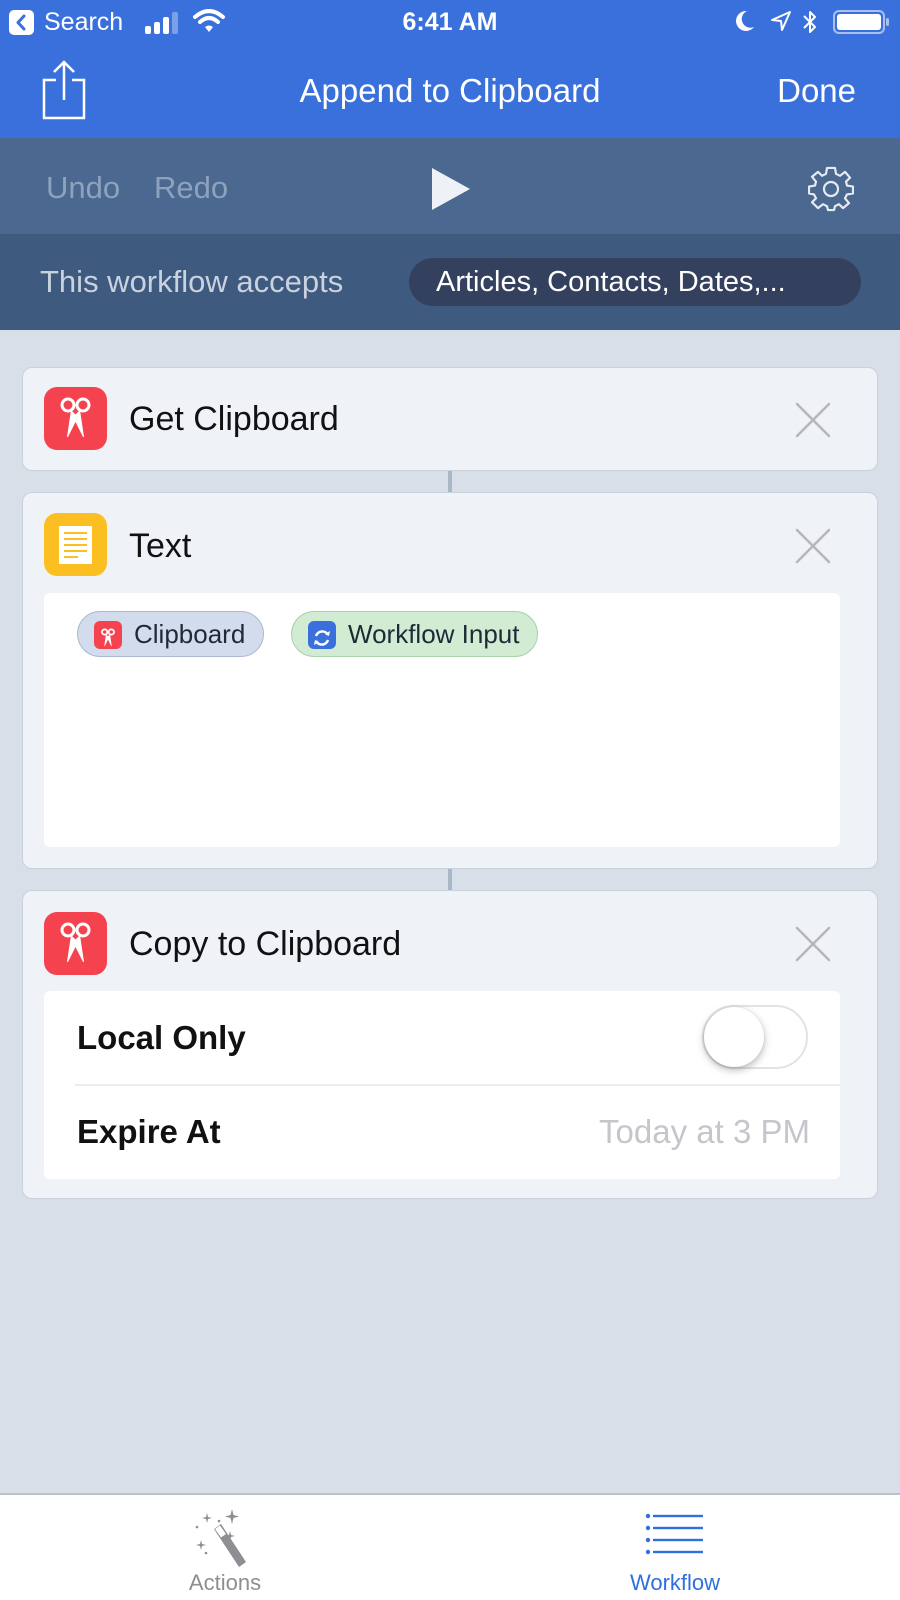  What do you see at coordinates (861, 22) in the screenshot?
I see `battery-icon` at bounding box center [861, 22].